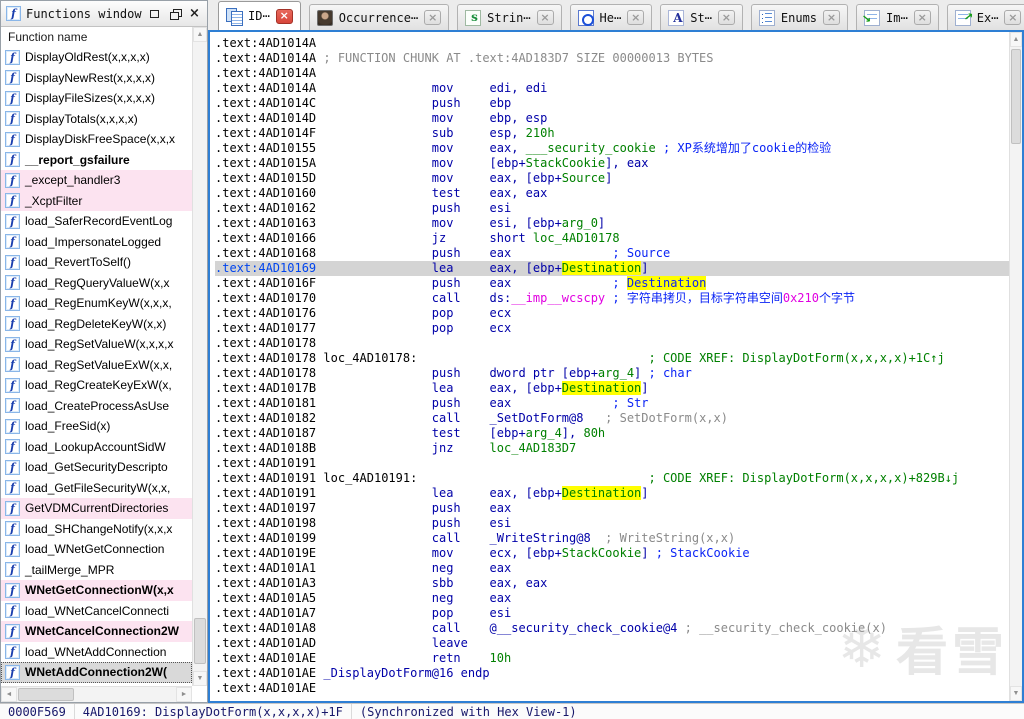 The height and width of the screenshot is (719, 1024). Describe the element at coordinates (96, 631) in the screenshot. I see `function-list-item: f WNetCancelConnection2W` at that location.